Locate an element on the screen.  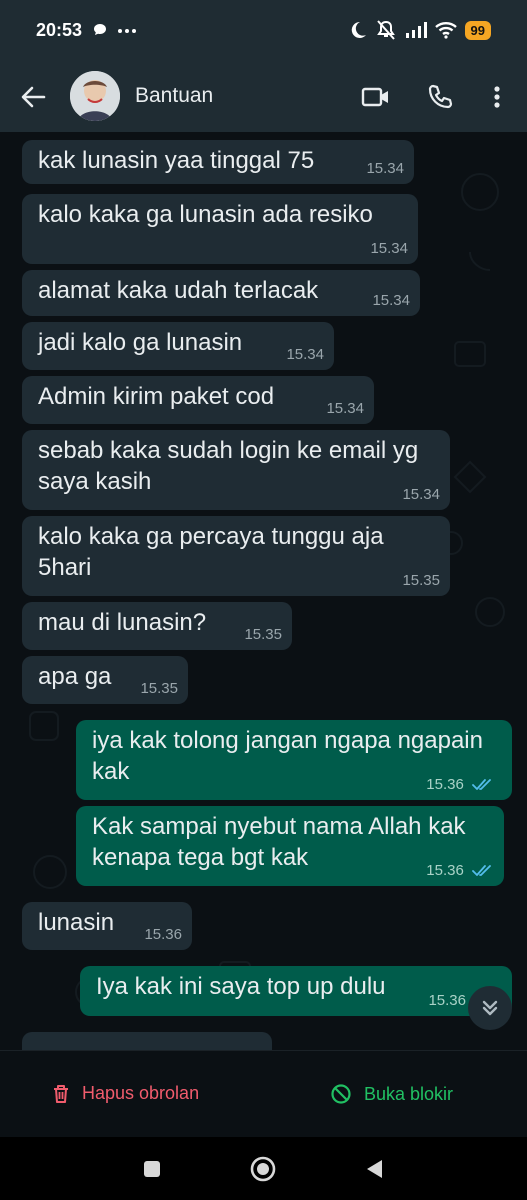
back-arrow-icon is located at coordinates (33, 97).